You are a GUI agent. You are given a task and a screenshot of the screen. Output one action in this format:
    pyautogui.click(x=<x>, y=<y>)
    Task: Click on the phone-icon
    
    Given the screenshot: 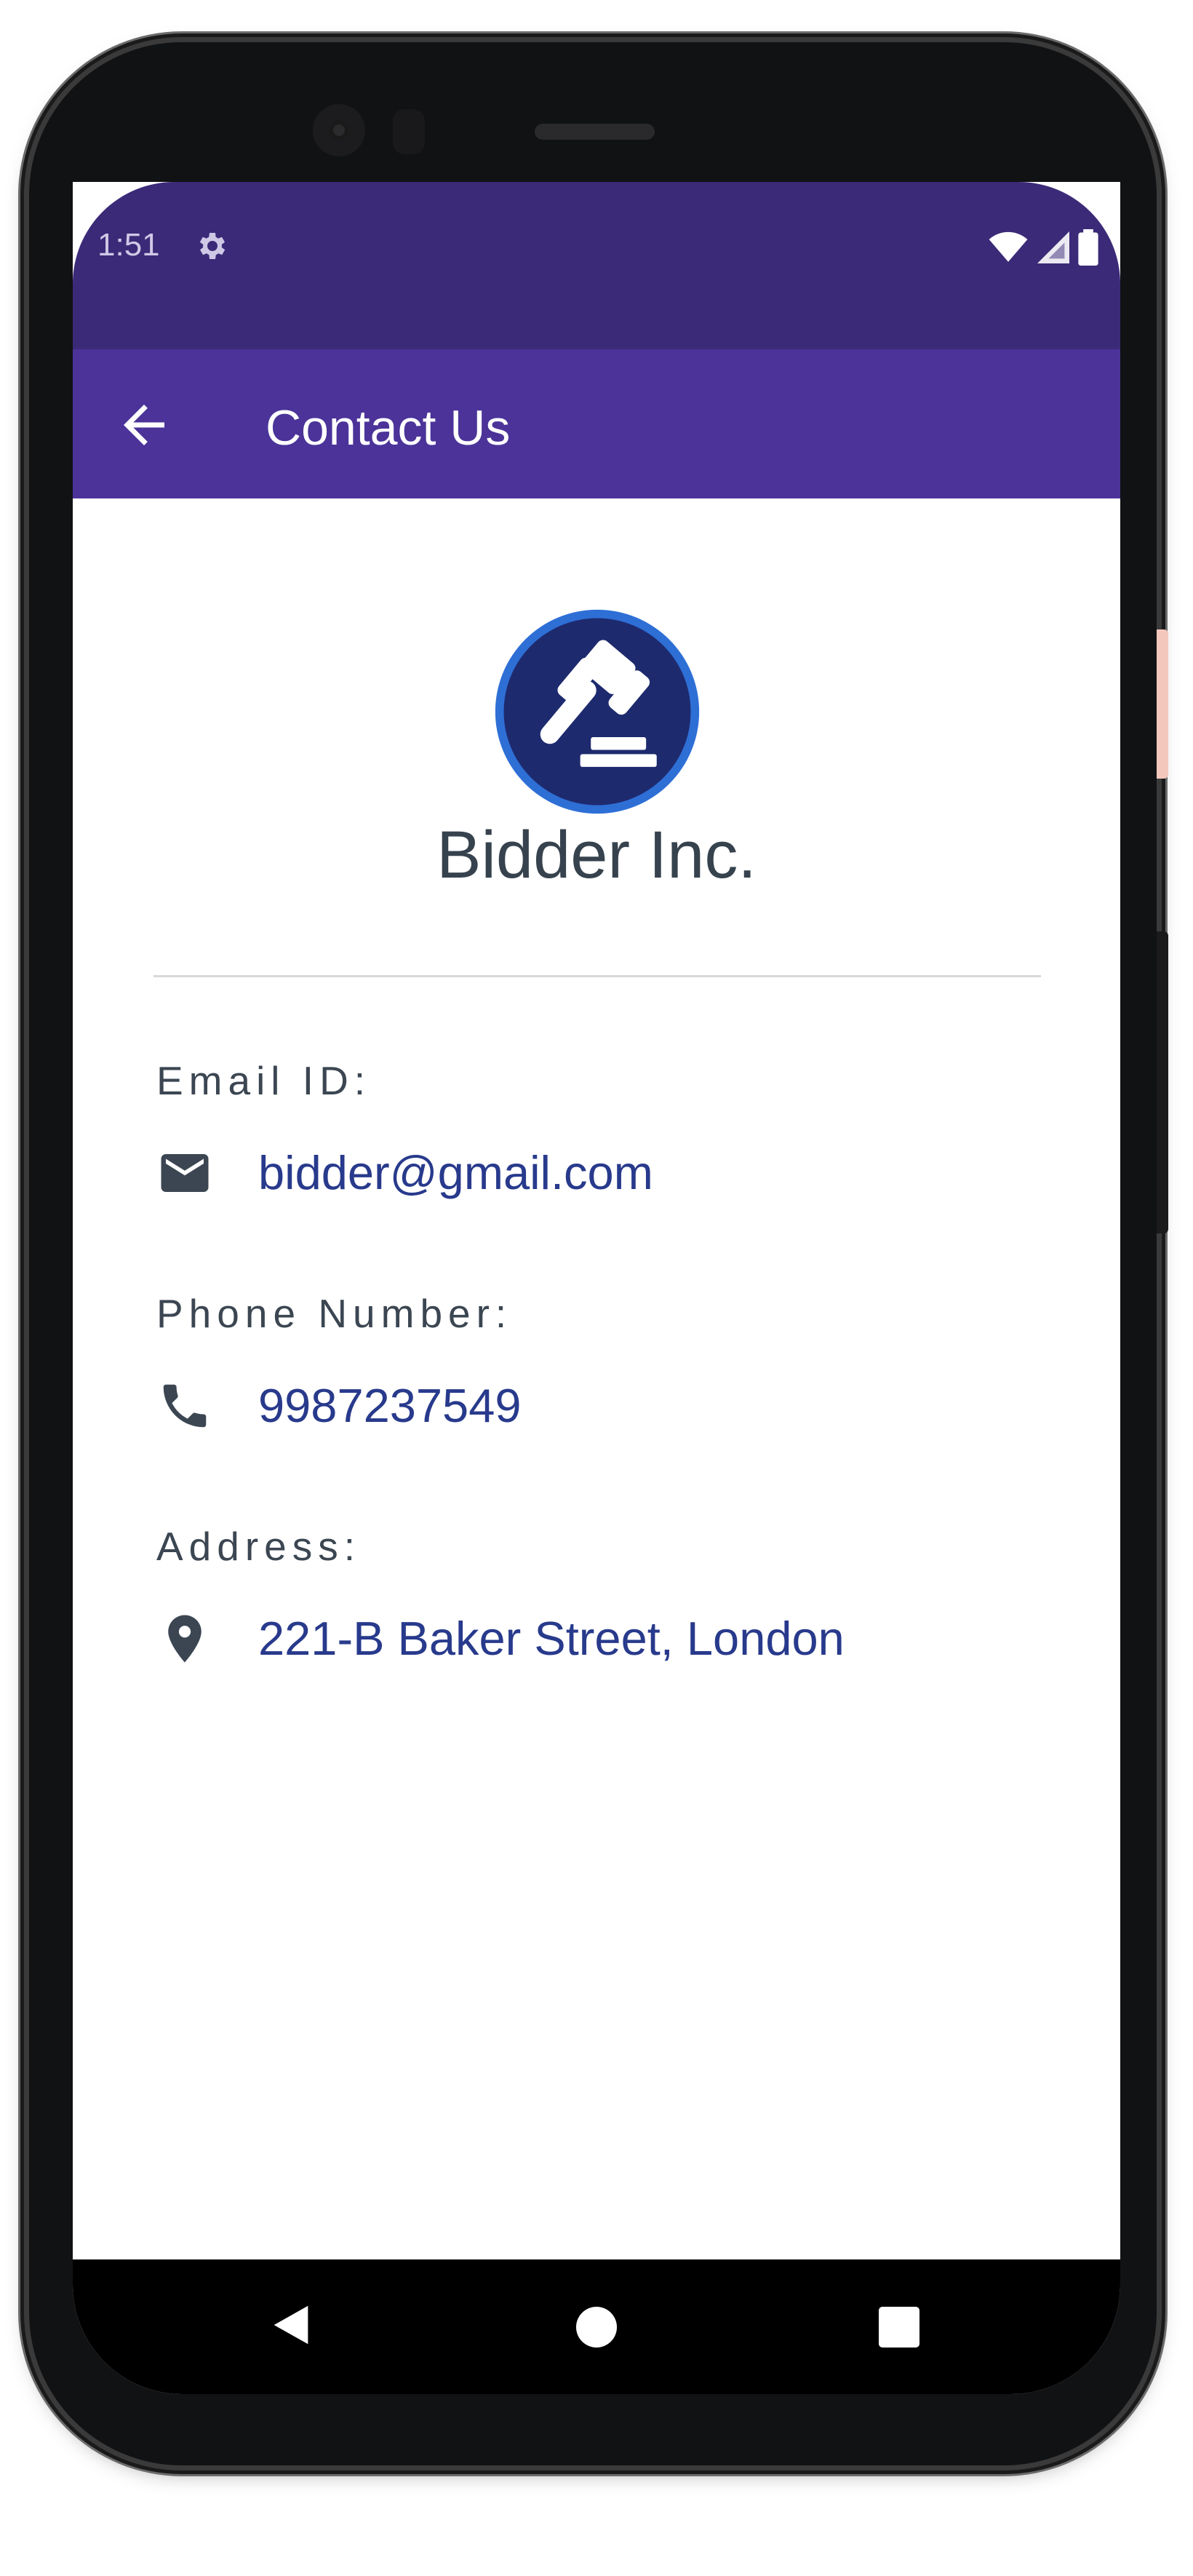 What is the action you would take?
    pyautogui.click(x=185, y=1406)
    